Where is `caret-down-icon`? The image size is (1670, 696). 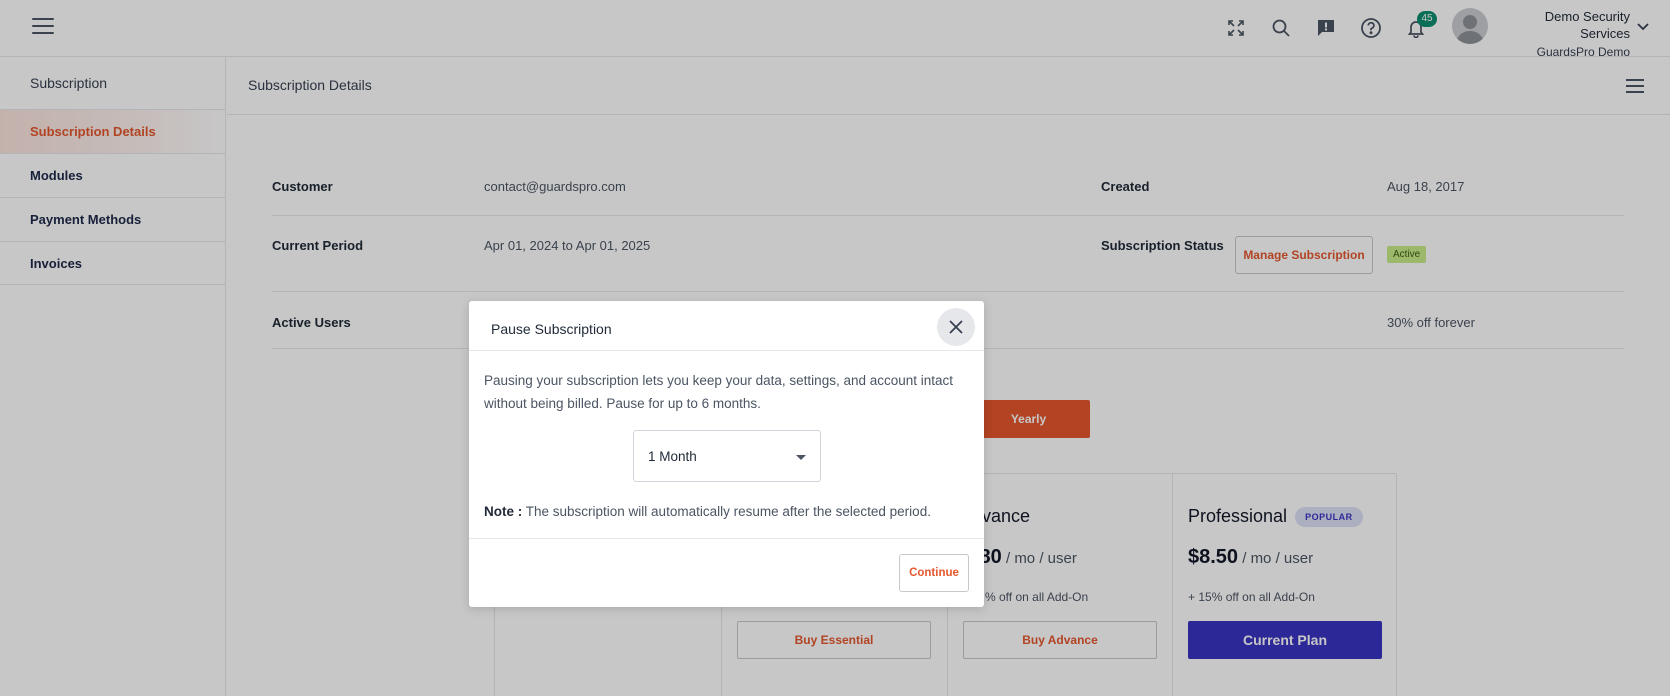
caret-down-icon is located at coordinates (801, 457).